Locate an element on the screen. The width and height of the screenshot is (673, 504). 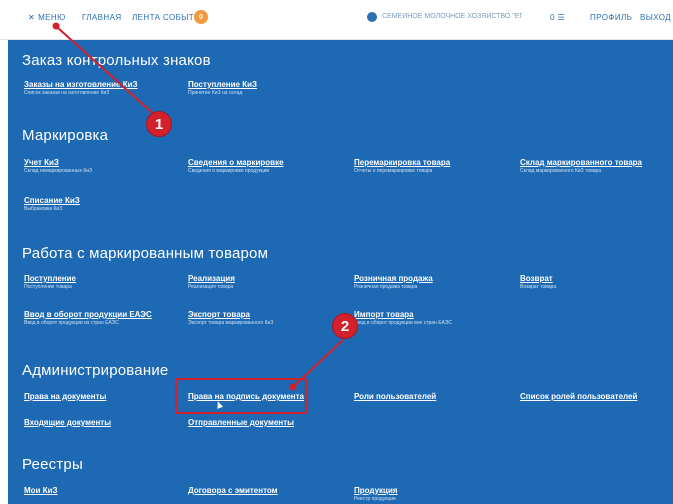
callout-1: 1 is located at coordinates (159, 124).